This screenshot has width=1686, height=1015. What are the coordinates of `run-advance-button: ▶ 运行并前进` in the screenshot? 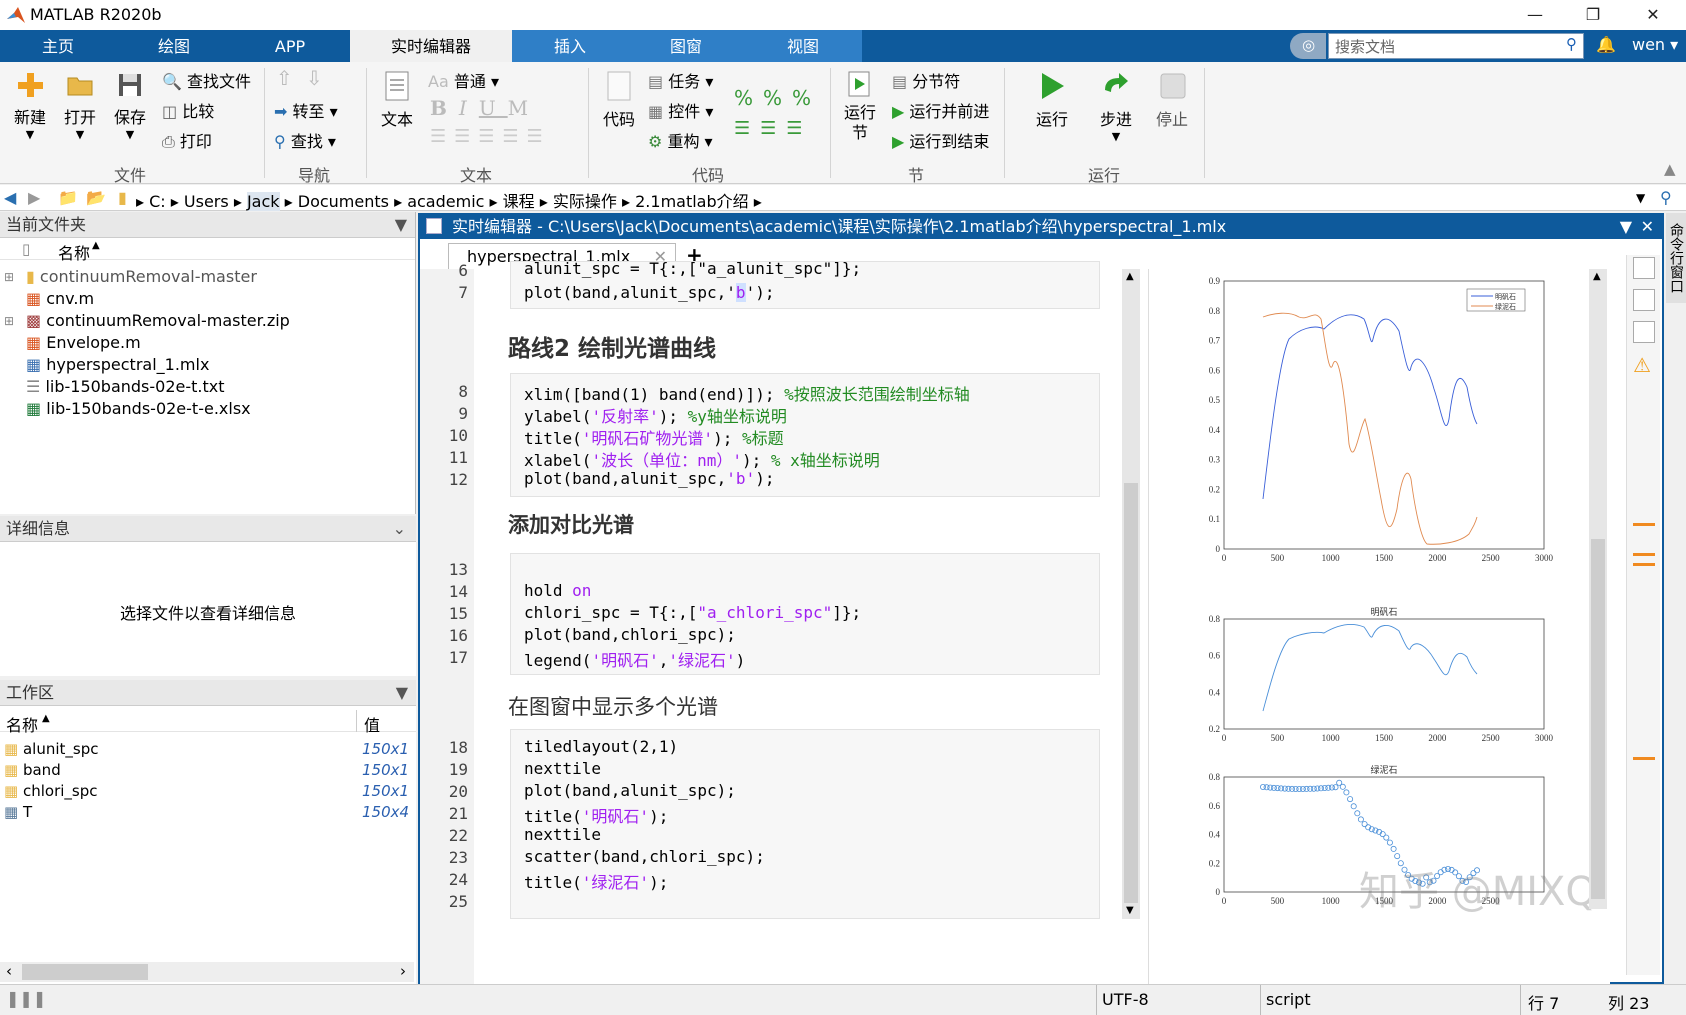 It's located at (940, 110).